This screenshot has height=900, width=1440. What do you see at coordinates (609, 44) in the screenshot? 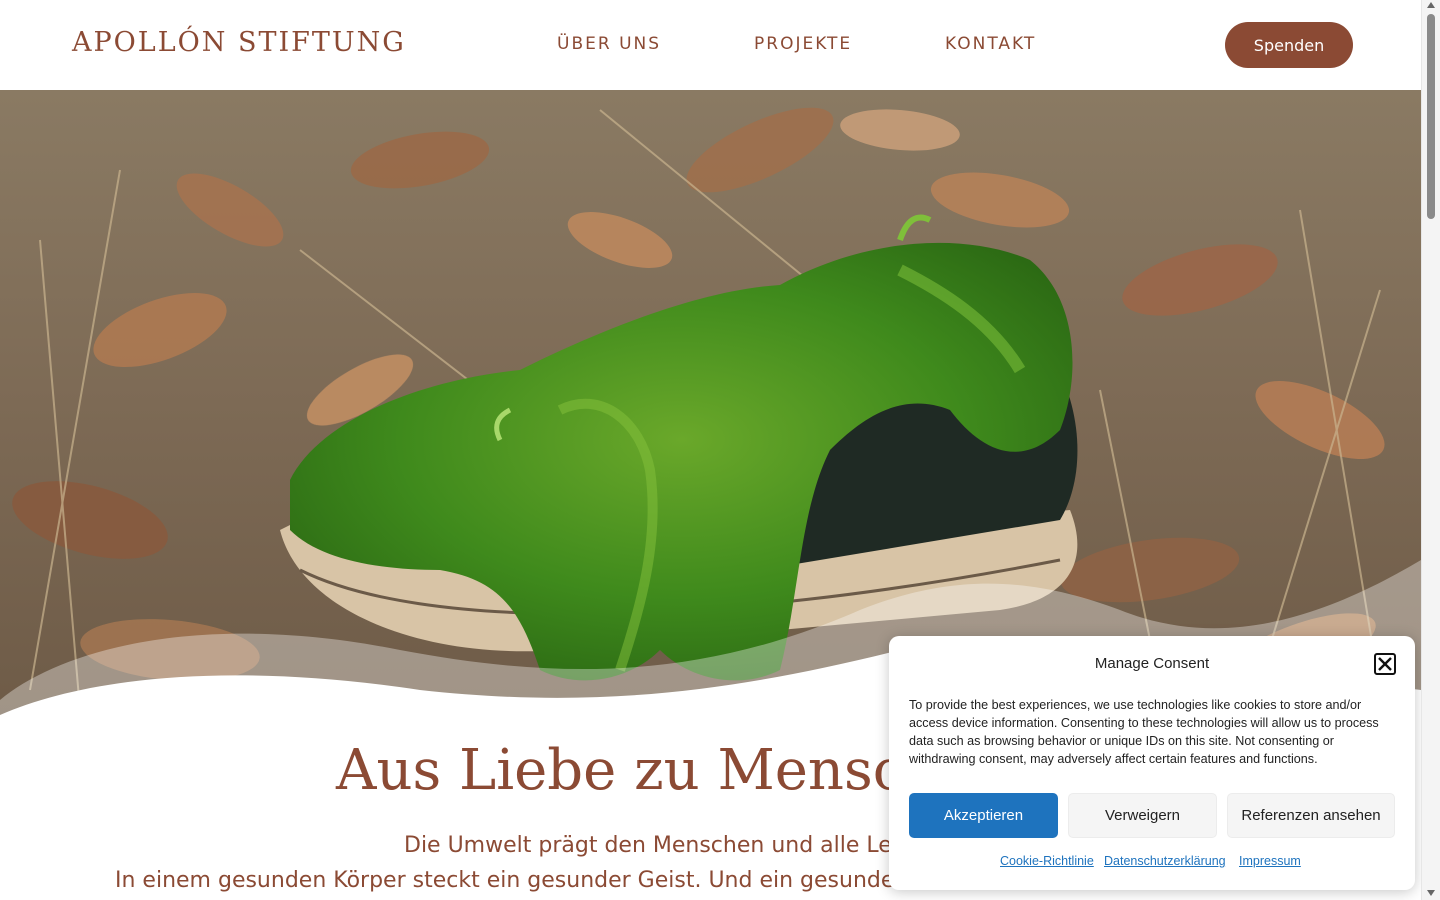
I see `nav-item-ueber-uns: ÜBER UNS` at bounding box center [609, 44].